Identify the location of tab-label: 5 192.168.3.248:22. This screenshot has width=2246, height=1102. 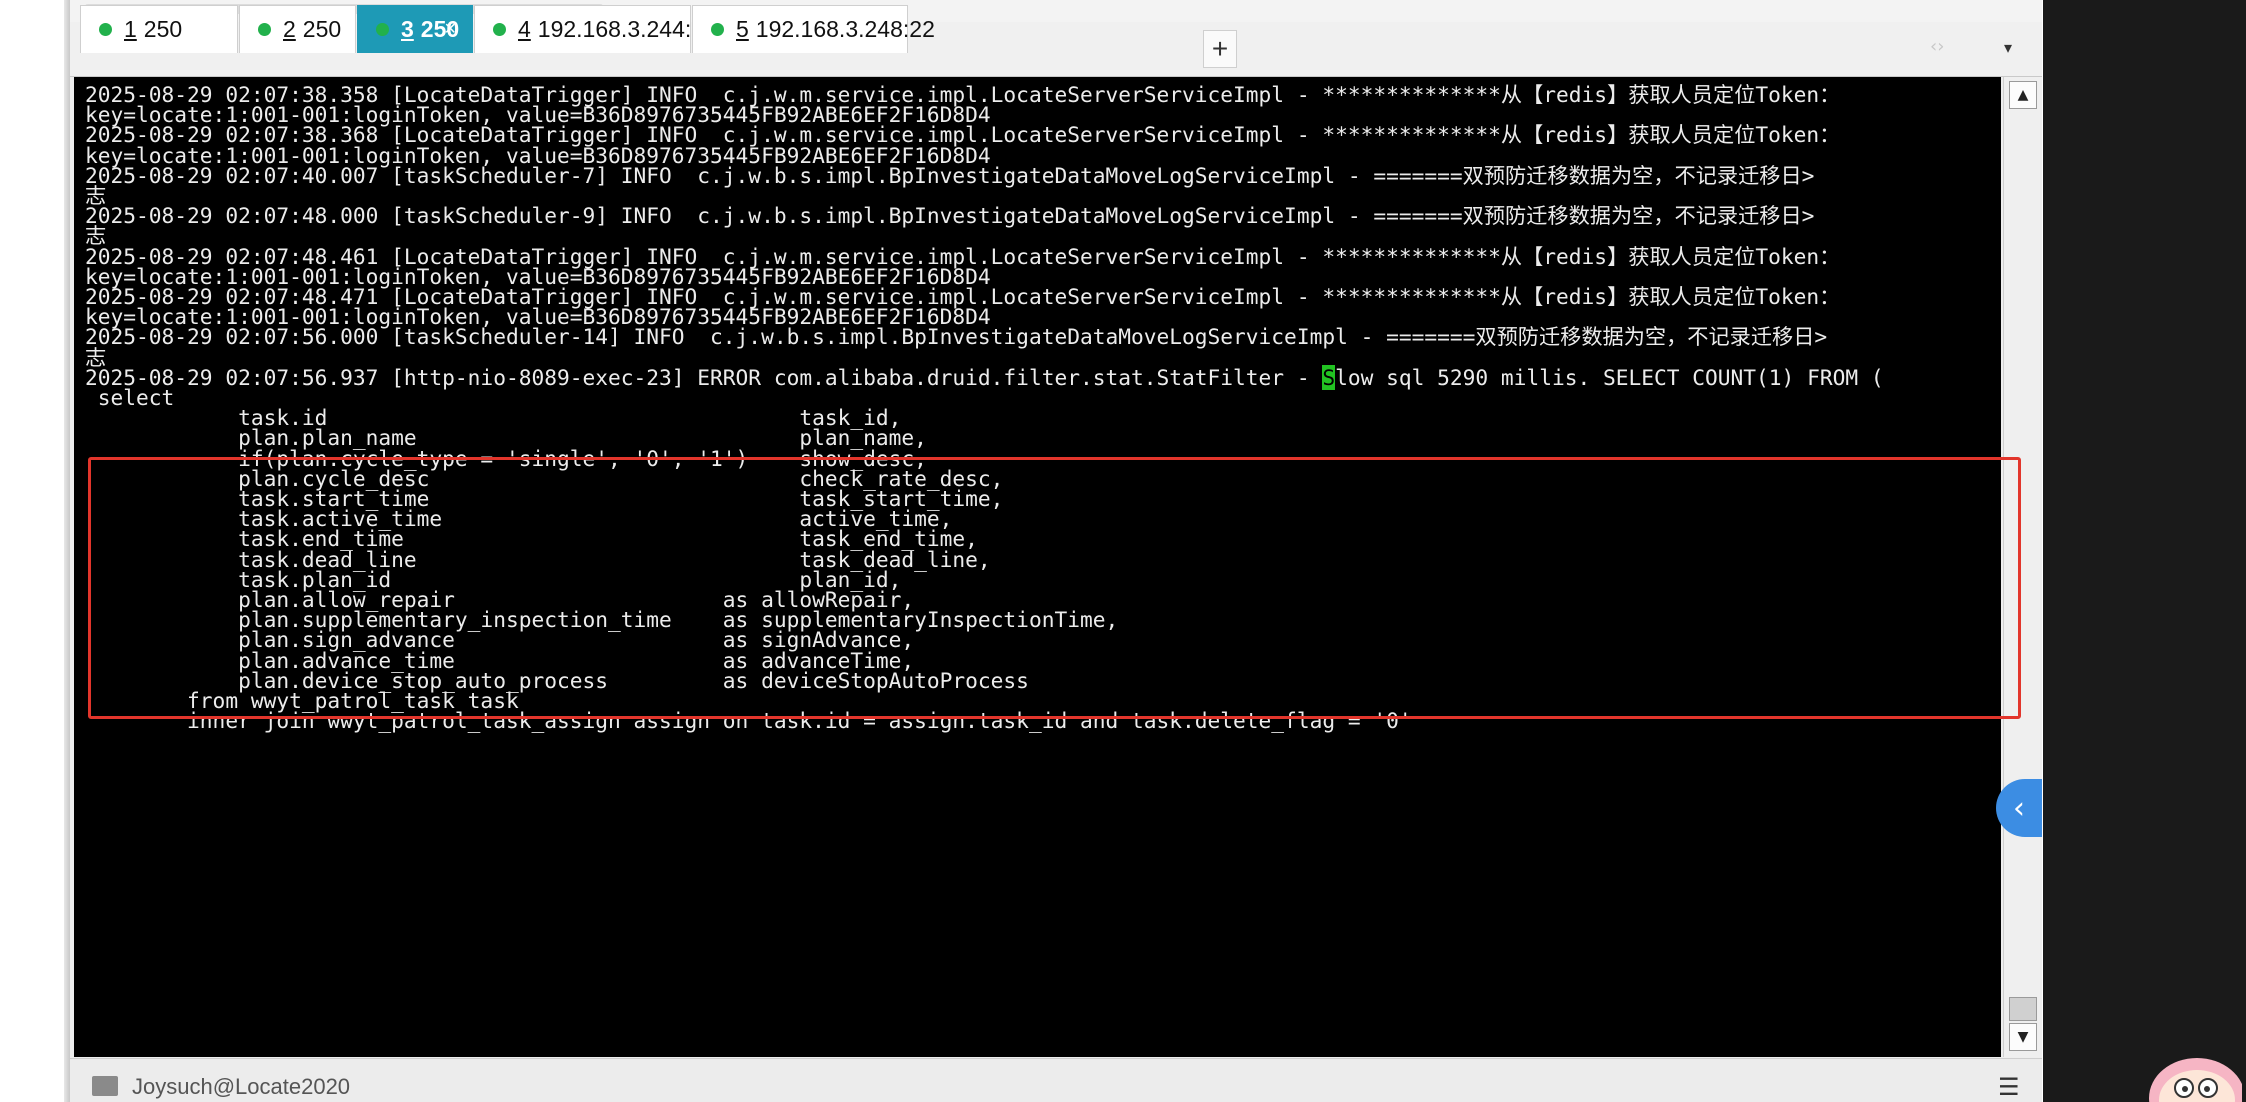
(835, 29).